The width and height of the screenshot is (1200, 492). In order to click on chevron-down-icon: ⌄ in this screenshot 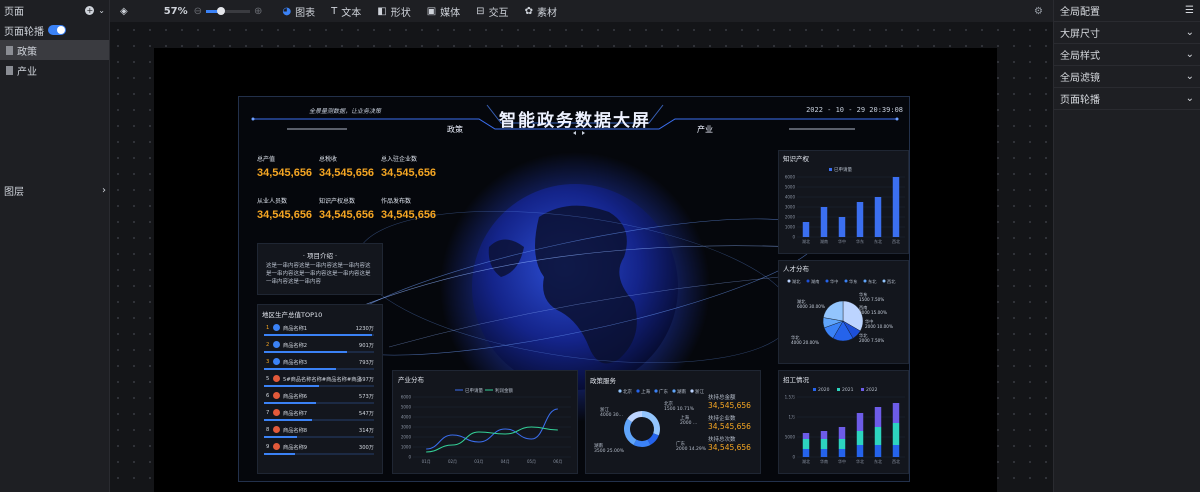, I will do `click(101, 10)`.